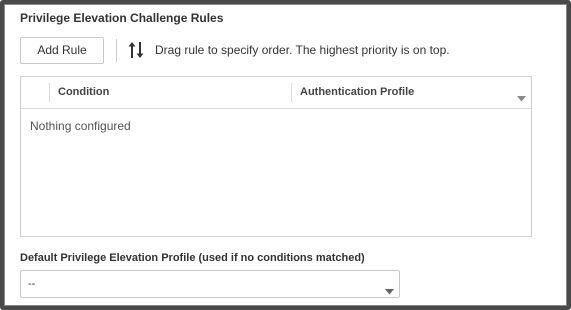 The image size is (571, 310). What do you see at coordinates (136, 50) in the screenshot?
I see `sort-arrows-icon` at bounding box center [136, 50].